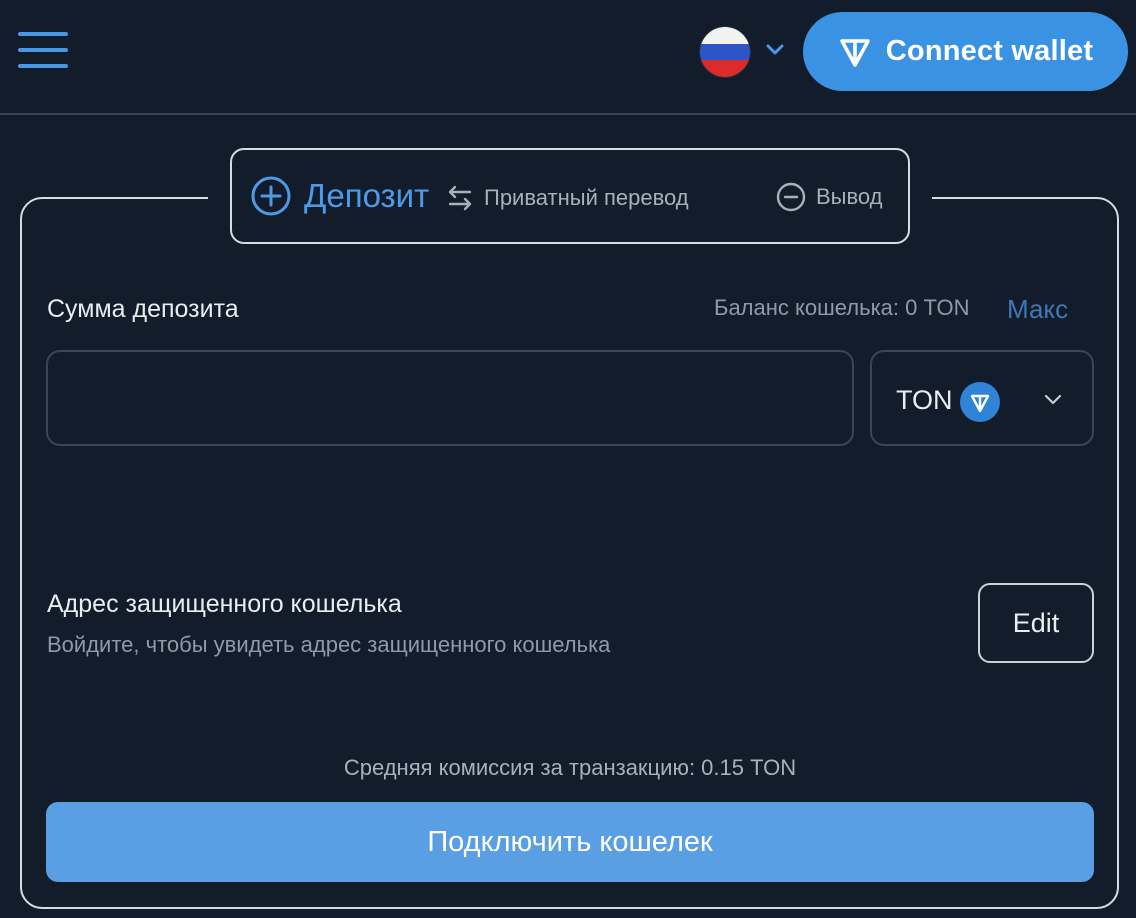 Image resolution: width=1136 pixels, height=918 pixels. I want to click on token-select: TON, so click(982, 398).